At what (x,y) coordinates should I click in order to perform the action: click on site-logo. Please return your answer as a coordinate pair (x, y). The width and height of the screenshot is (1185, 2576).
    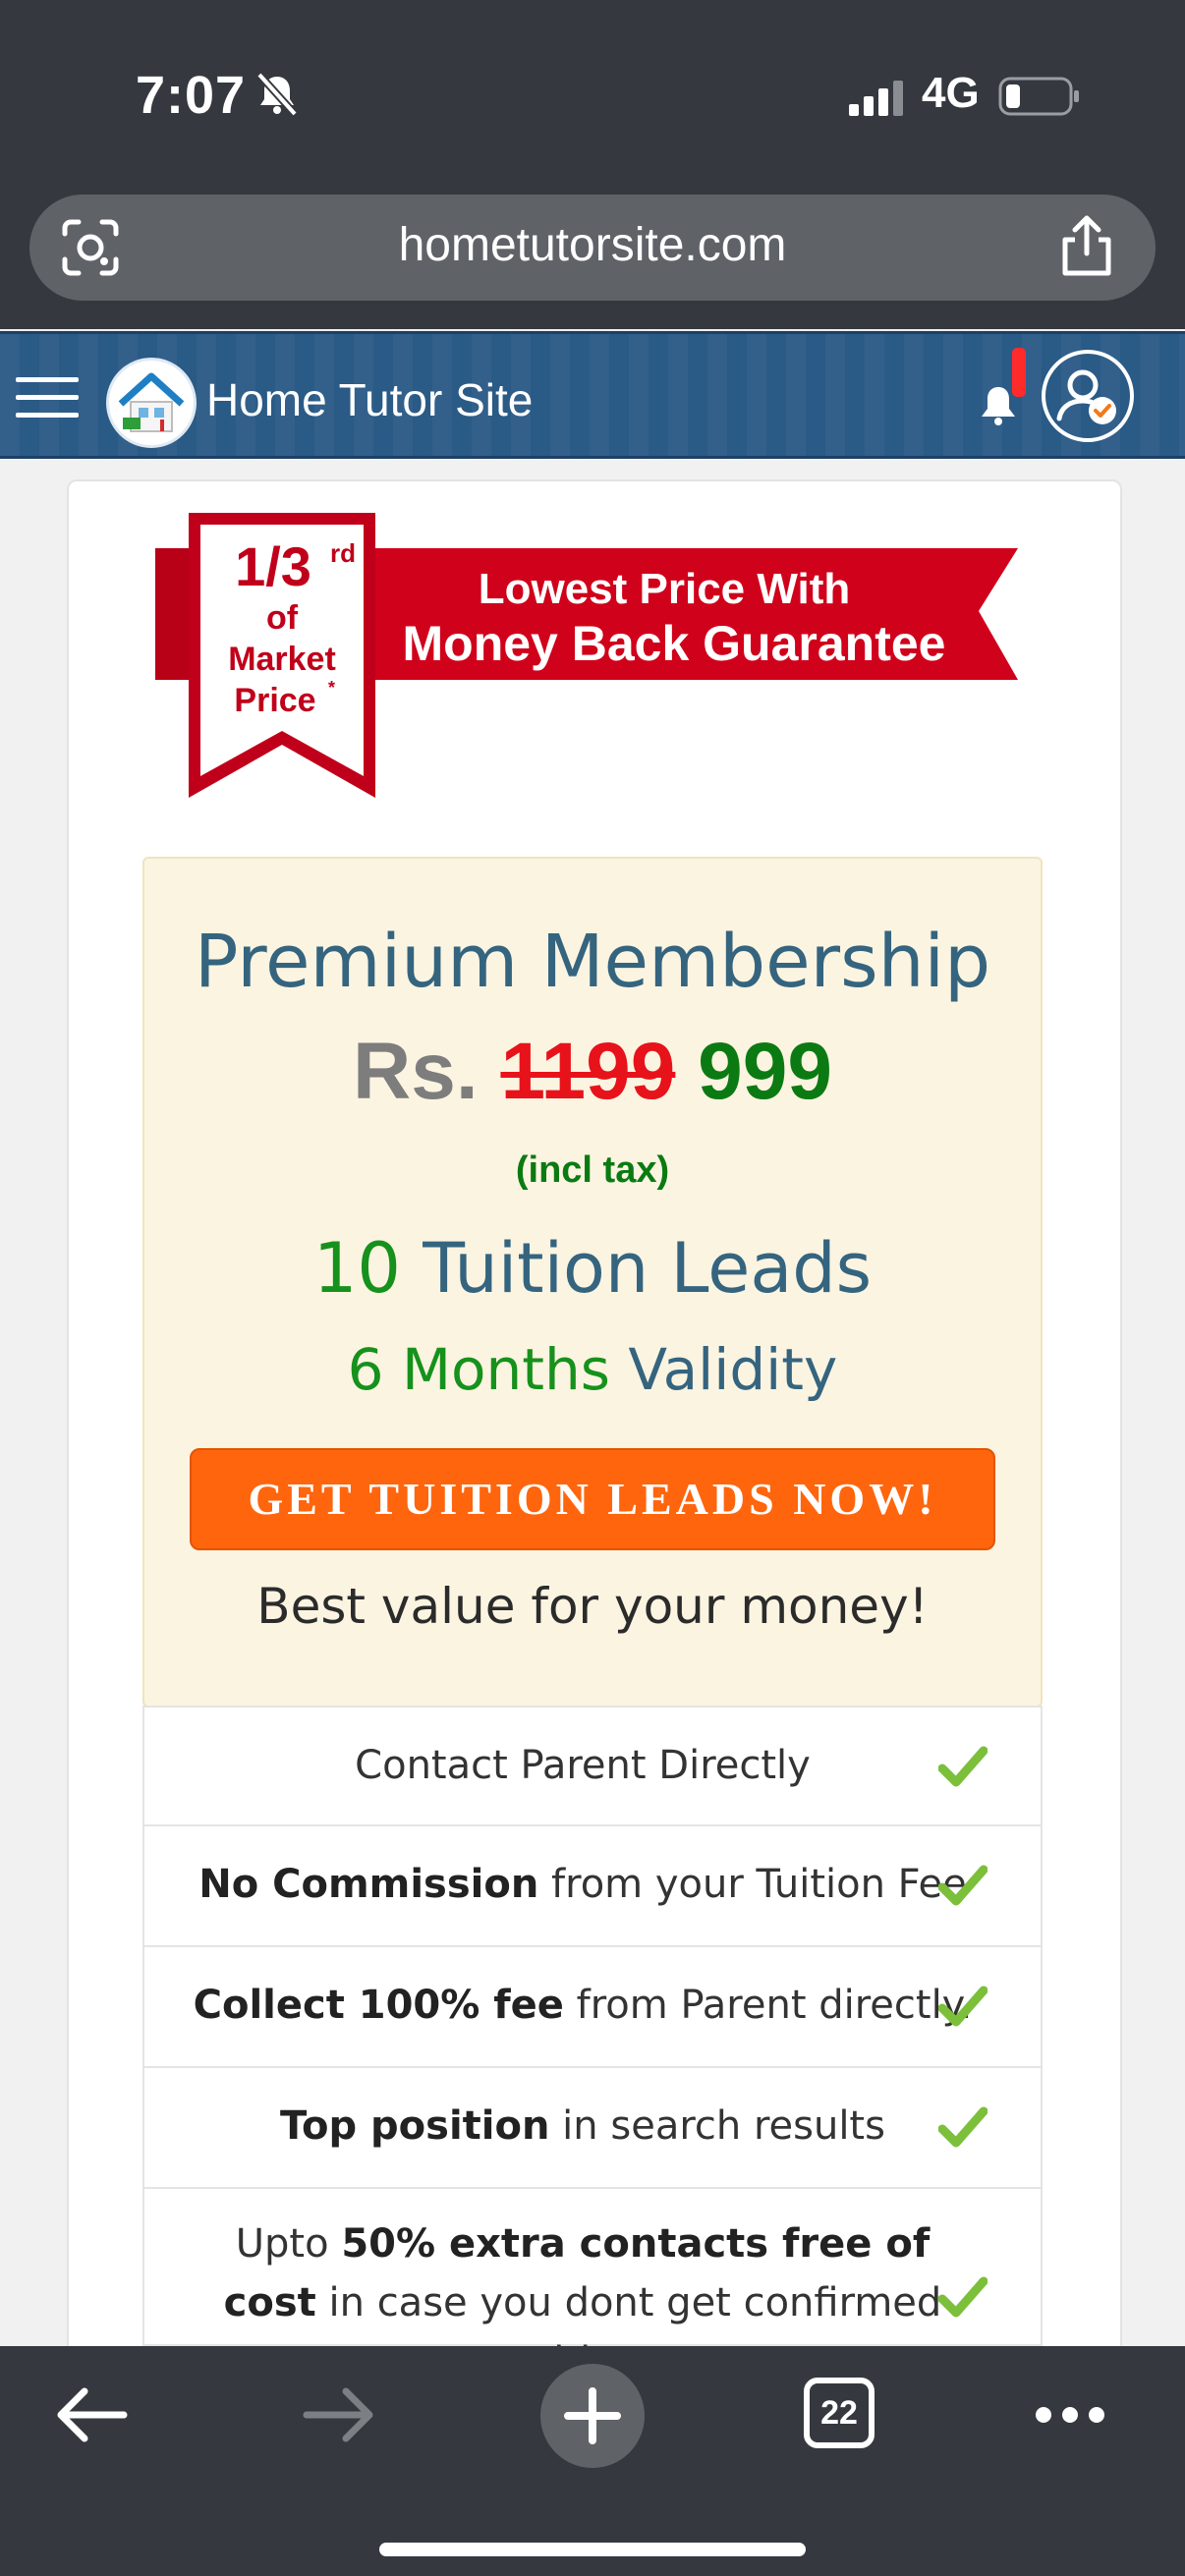
    Looking at the image, I should click on (152, 403).